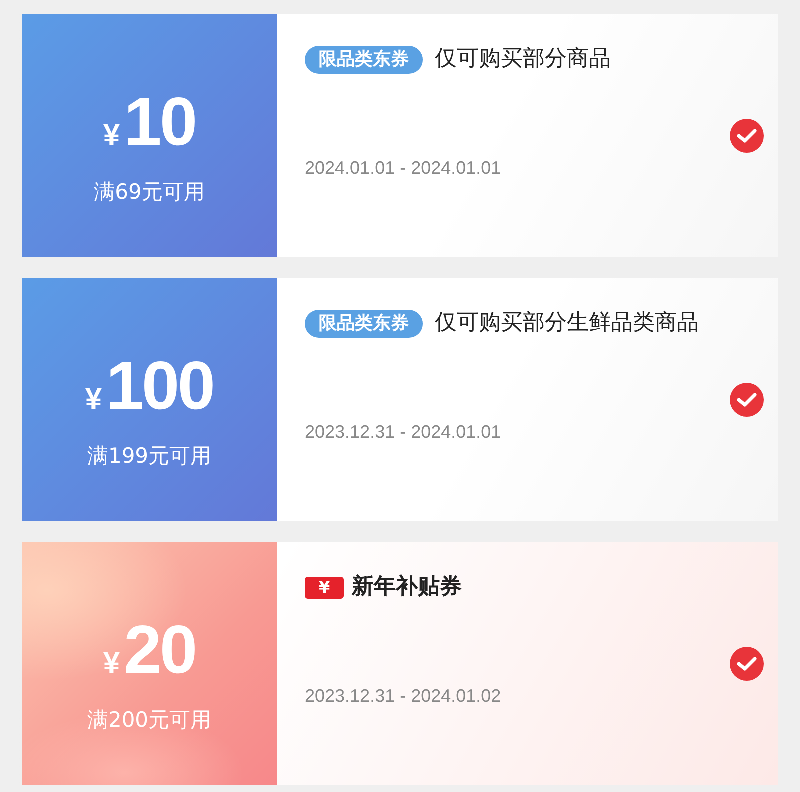 The image size is (800, 792). I want to click on usage-condition: 满199元可用, so click(149, 456).